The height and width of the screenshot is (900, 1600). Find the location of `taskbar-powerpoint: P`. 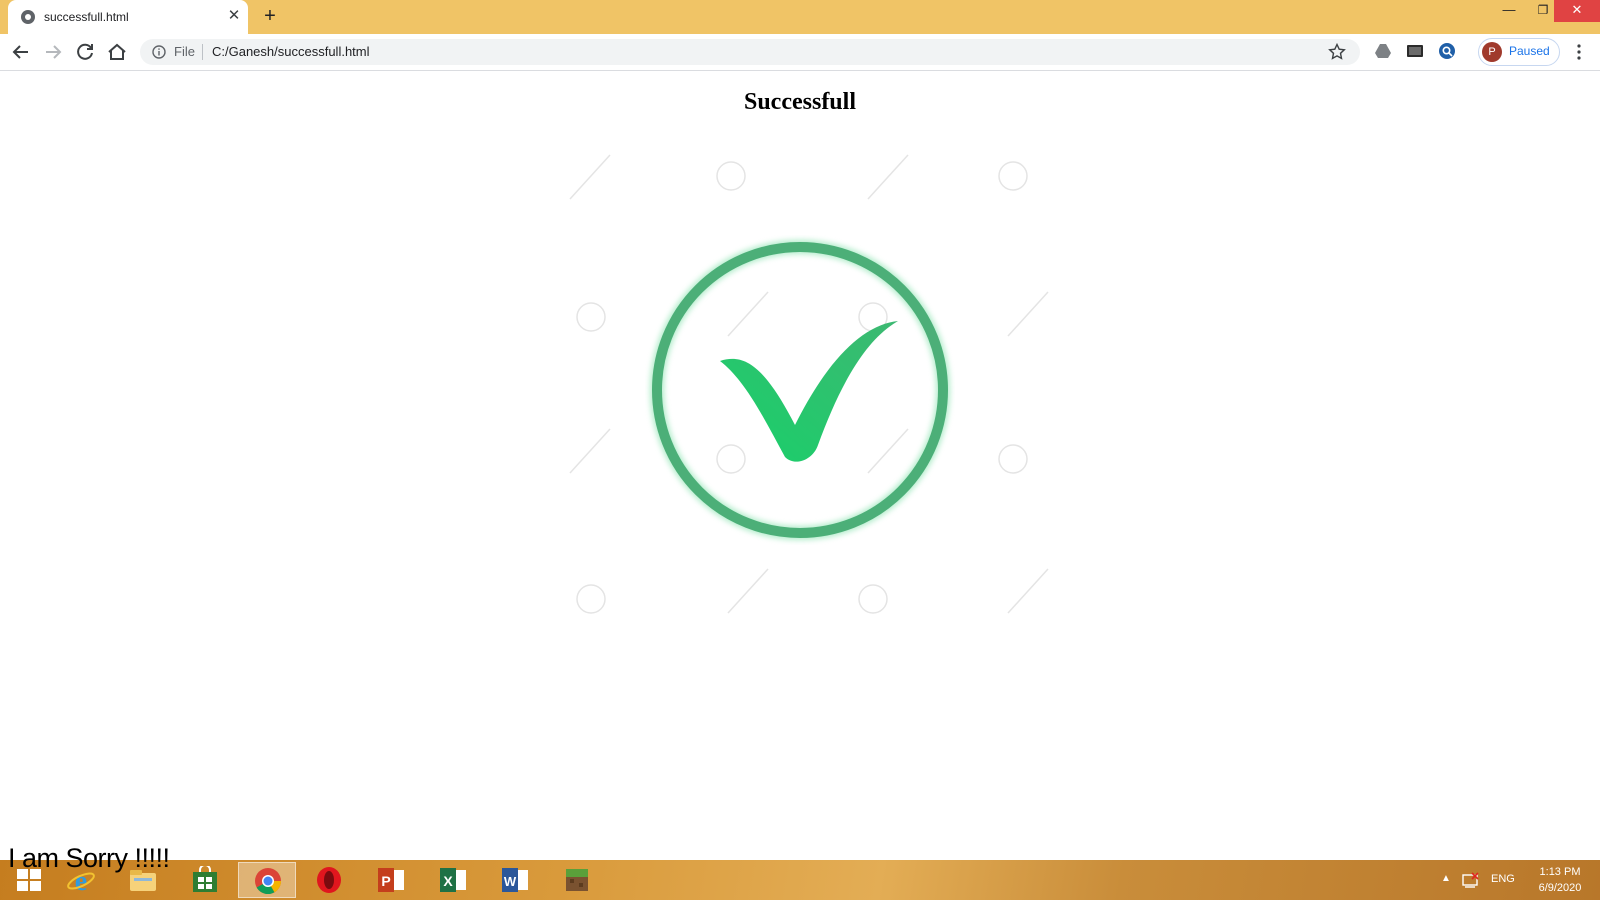

taskbar-powerpoint: P is located at coordinates (391, 880).